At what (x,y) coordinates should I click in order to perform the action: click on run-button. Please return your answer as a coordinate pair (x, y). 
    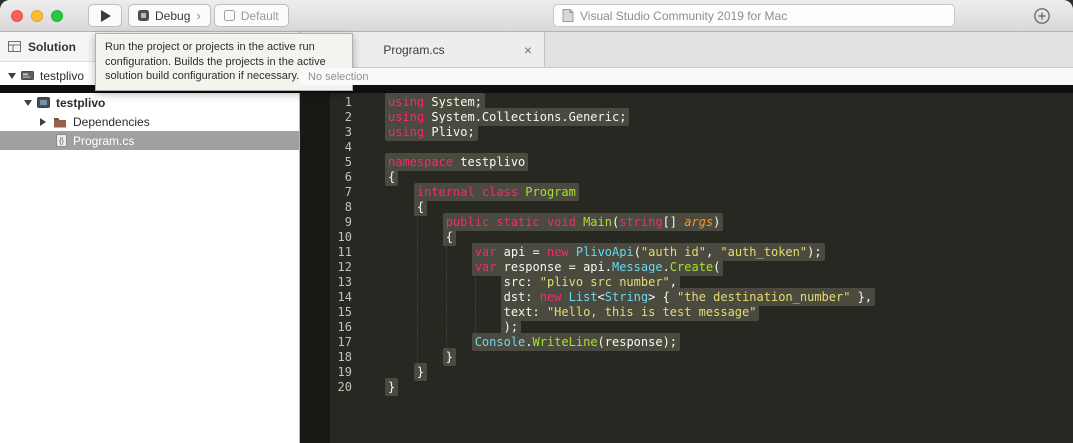
    Looking at the image, I should click on (105, 15).